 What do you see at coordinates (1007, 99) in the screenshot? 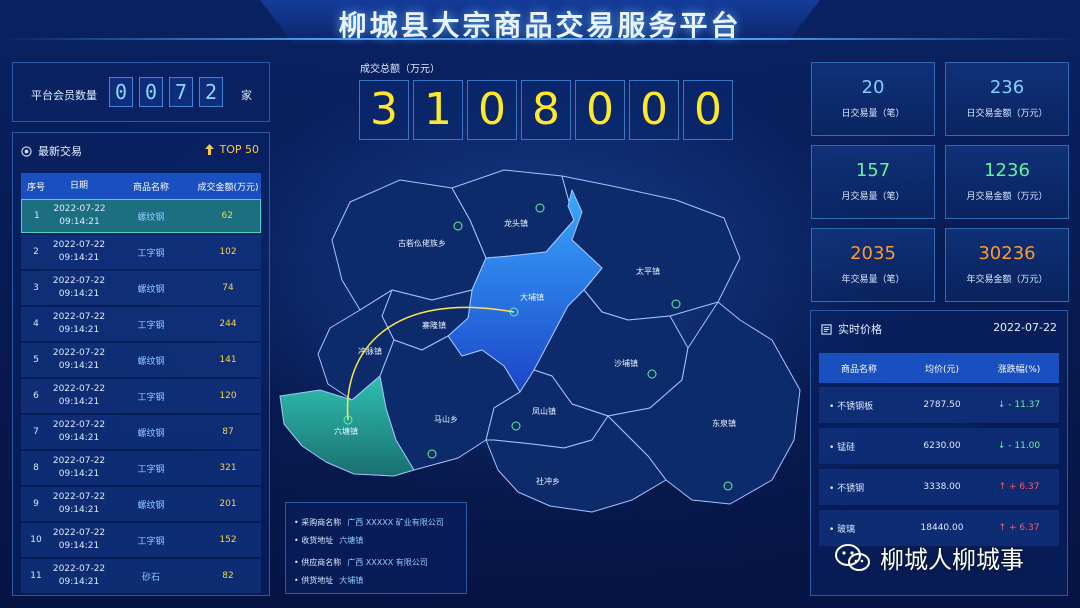
I see `stat-card: 236 日交易金额（万元）` at bounding box center [1007, 99].